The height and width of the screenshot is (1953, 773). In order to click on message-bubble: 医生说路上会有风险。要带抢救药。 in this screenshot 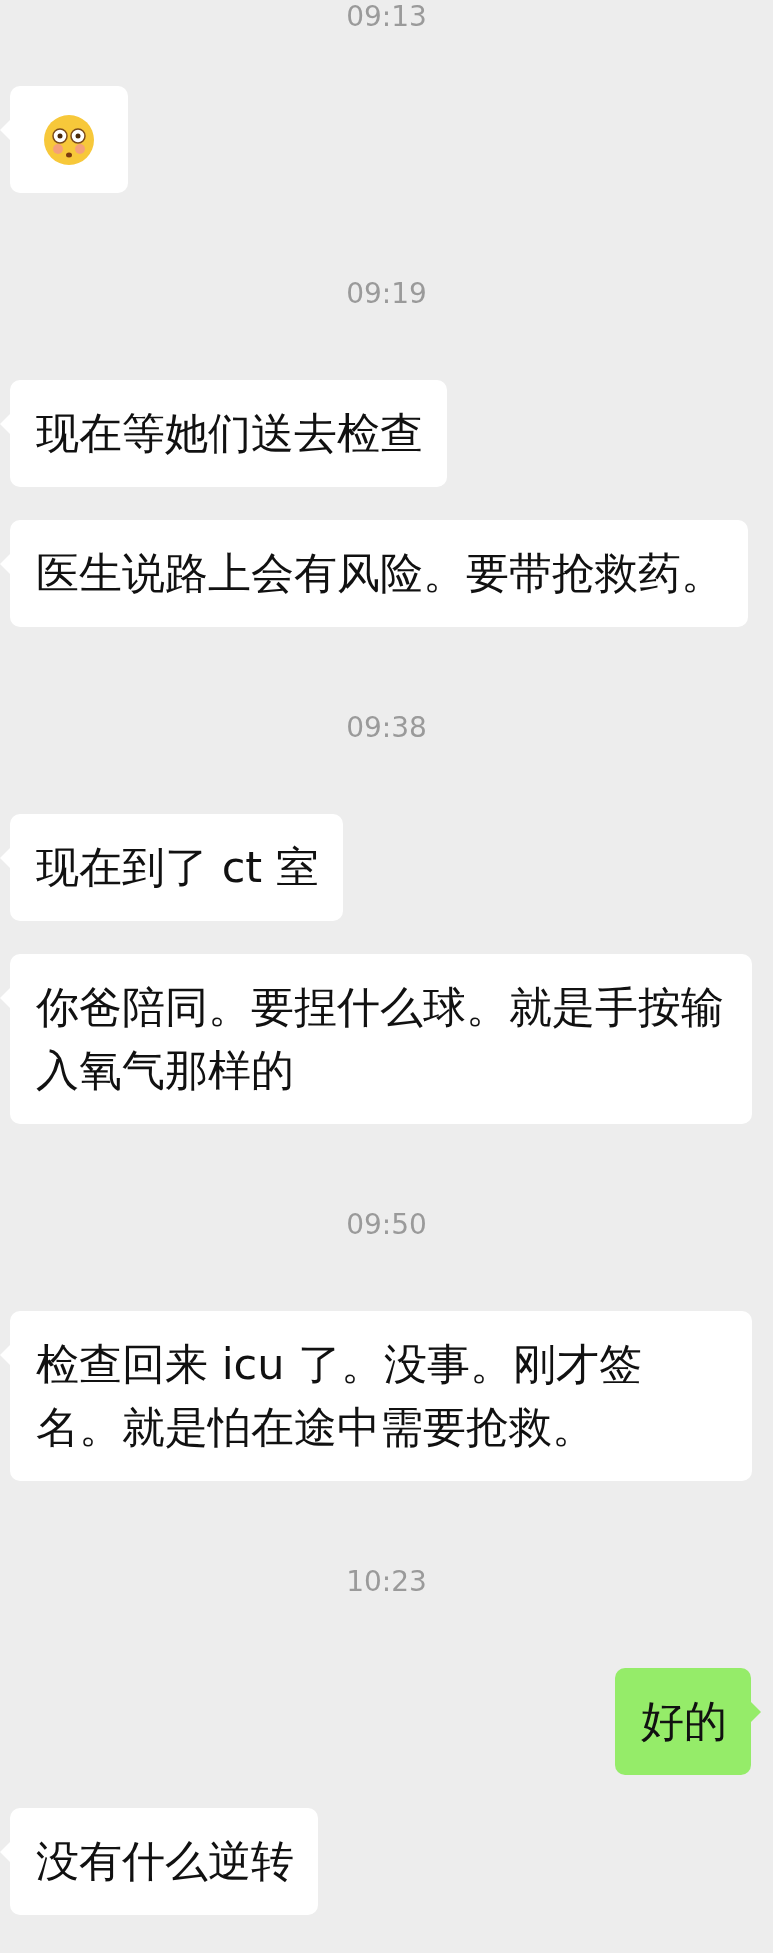, I will do `click(379, 573)`.